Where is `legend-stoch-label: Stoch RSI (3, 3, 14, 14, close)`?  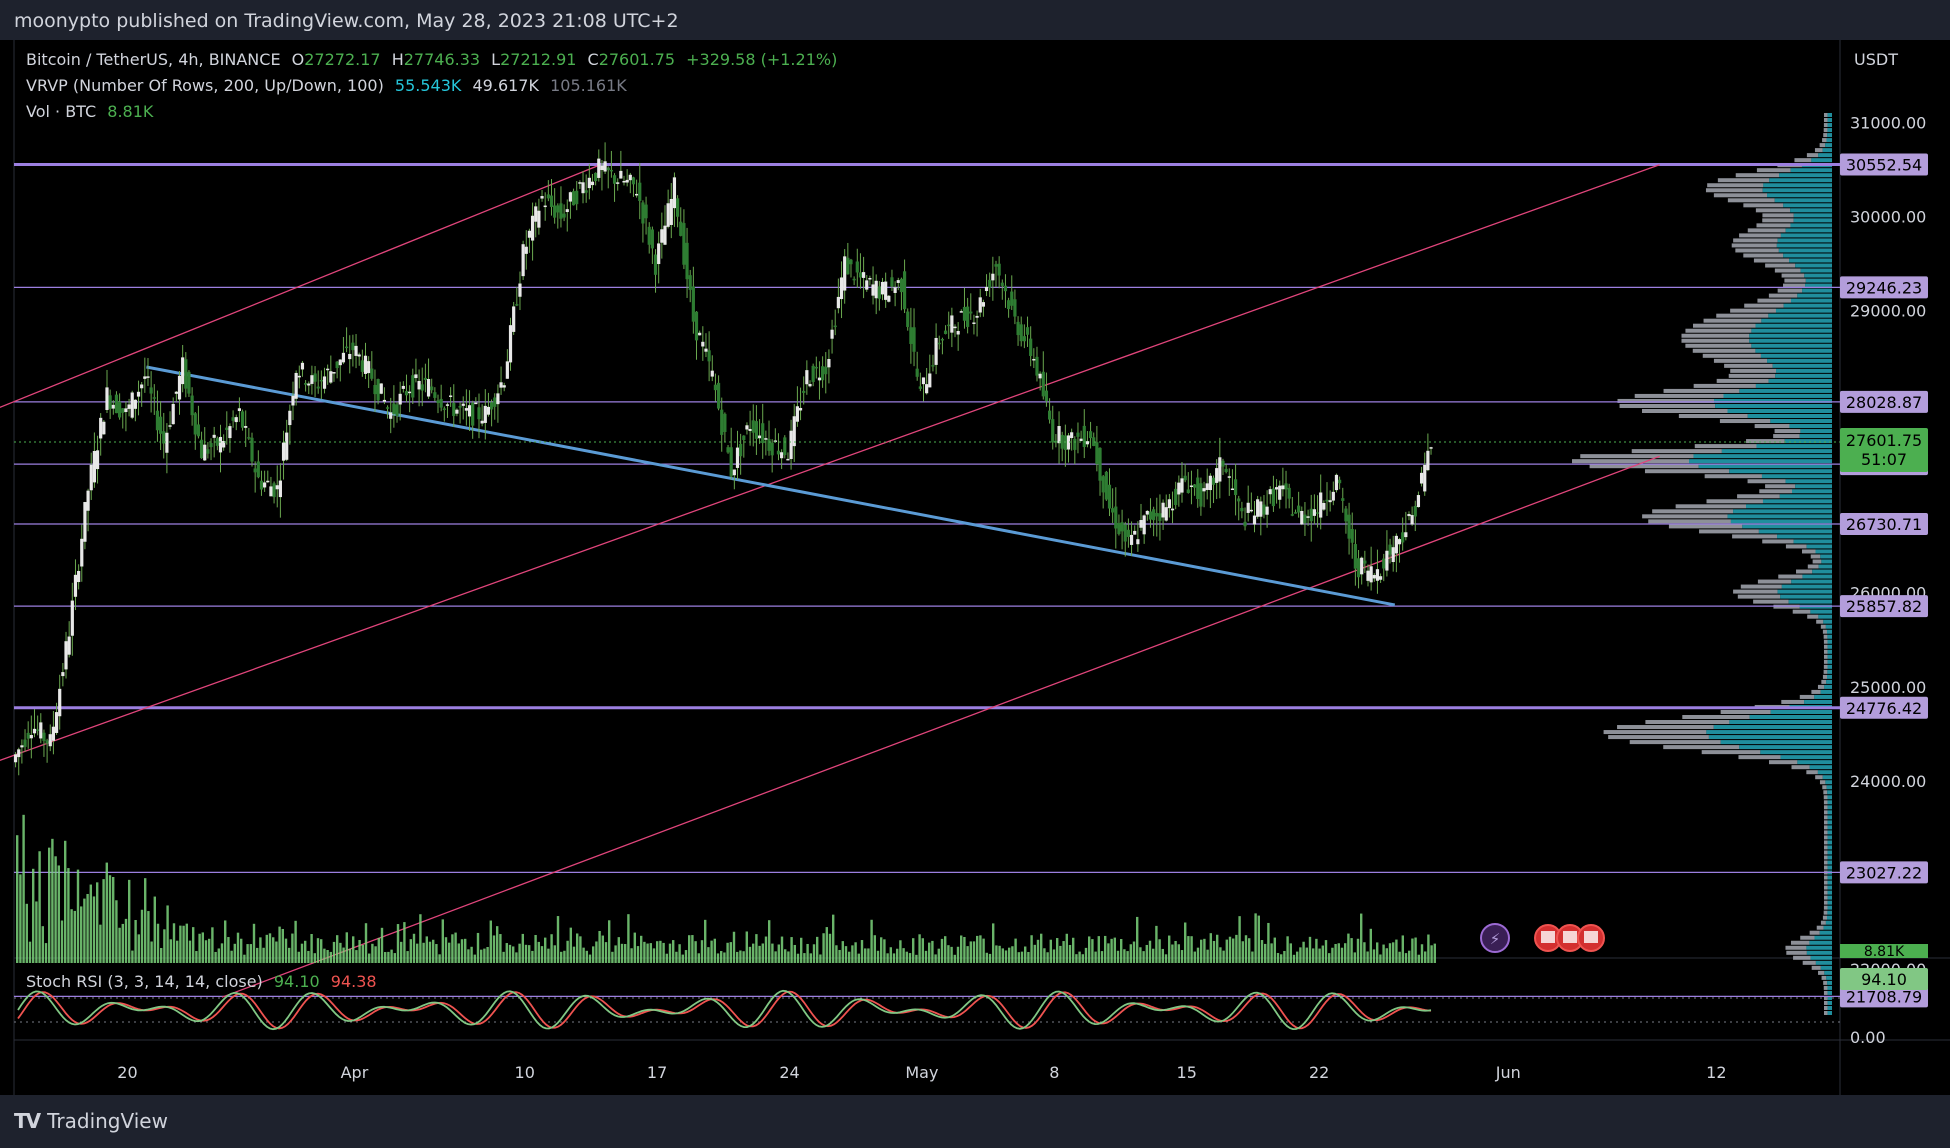 legend-stoch-label: Stoch RSI (3, 3, 14, 14, close) is located at coordinates (144, 981).